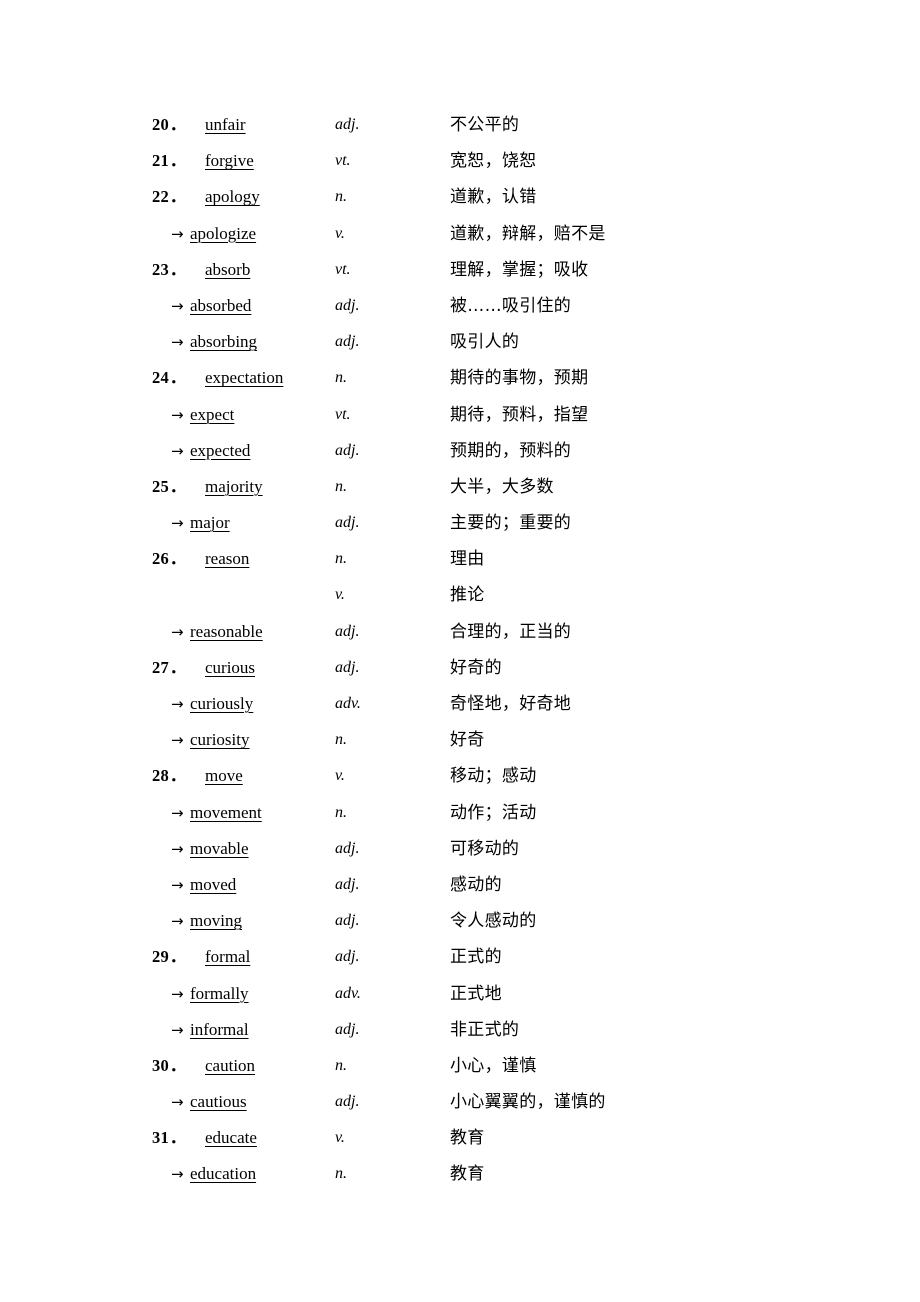 This screenshot has width=920, height=1302. I want to click on english-word-text: unfair, so click(225, 124).